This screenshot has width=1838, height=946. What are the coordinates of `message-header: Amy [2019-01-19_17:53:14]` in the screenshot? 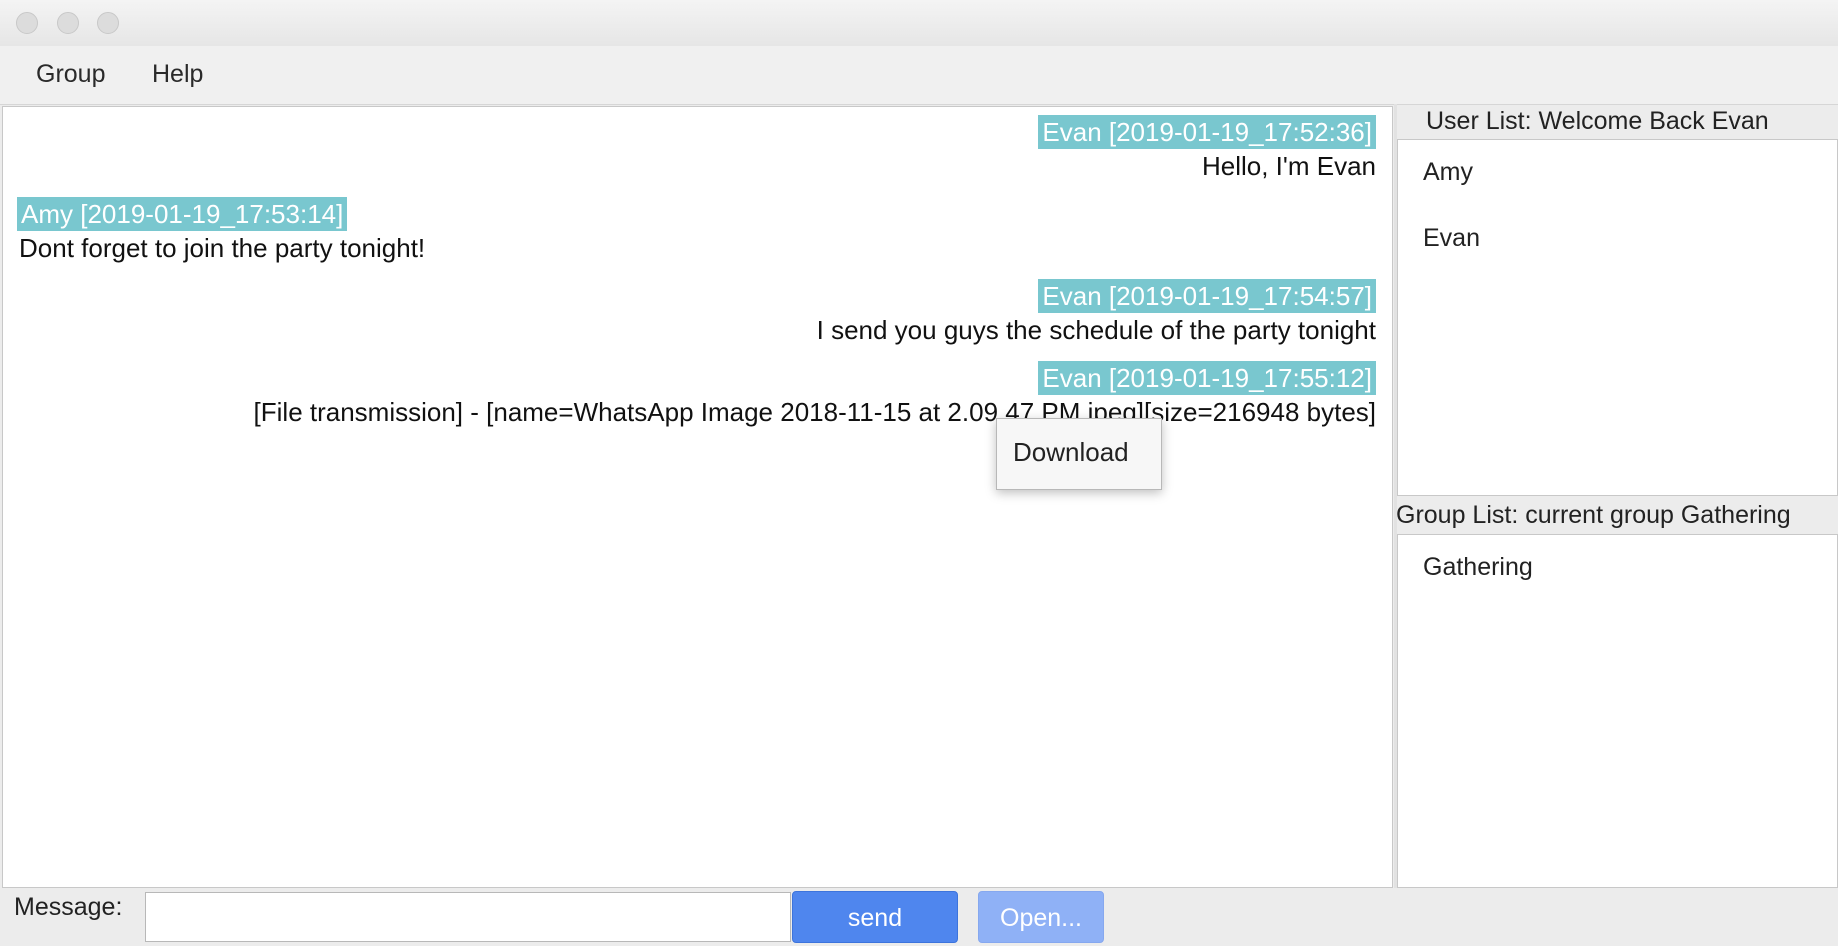 It's located at (182, 214).